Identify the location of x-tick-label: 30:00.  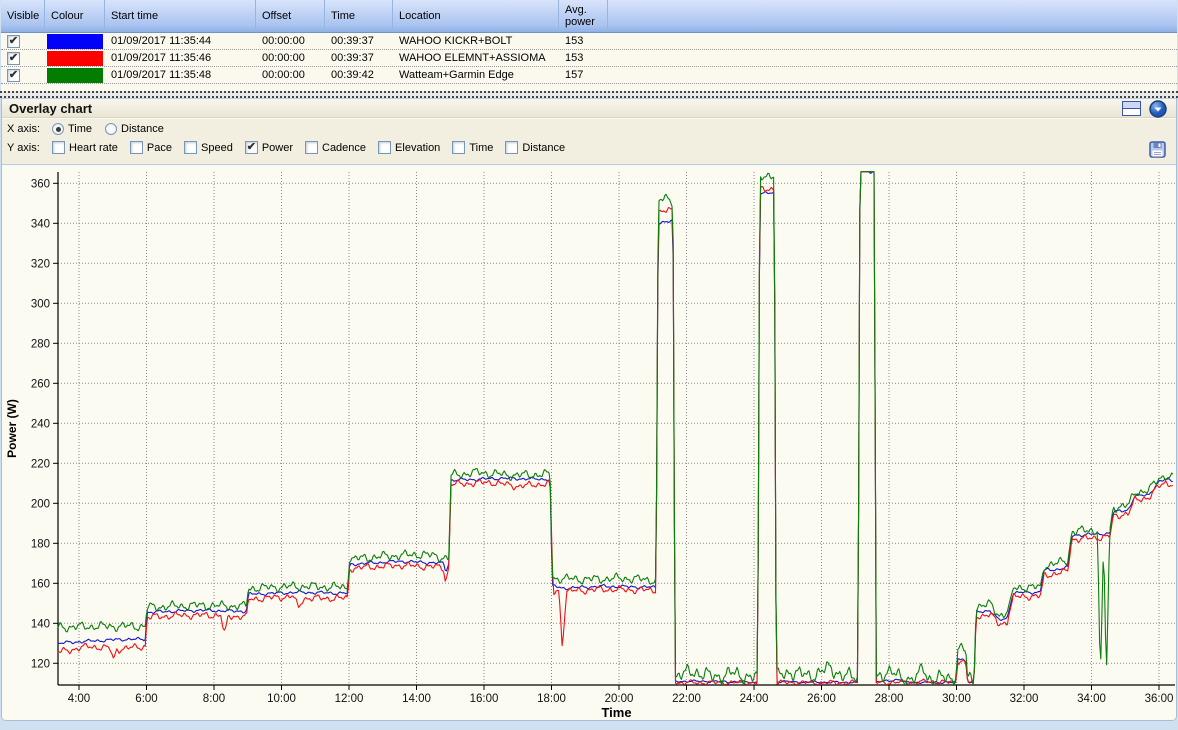
(956, 699).